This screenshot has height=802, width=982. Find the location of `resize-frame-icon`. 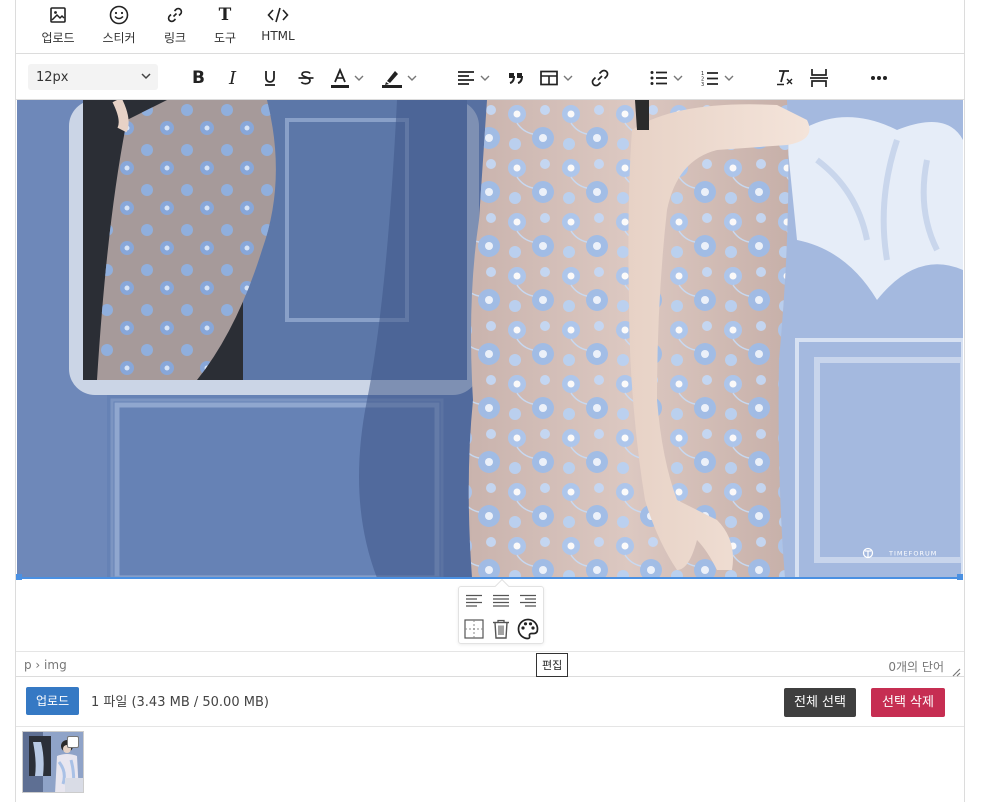

resize-frame-icon is located at coordinates (474, 629).